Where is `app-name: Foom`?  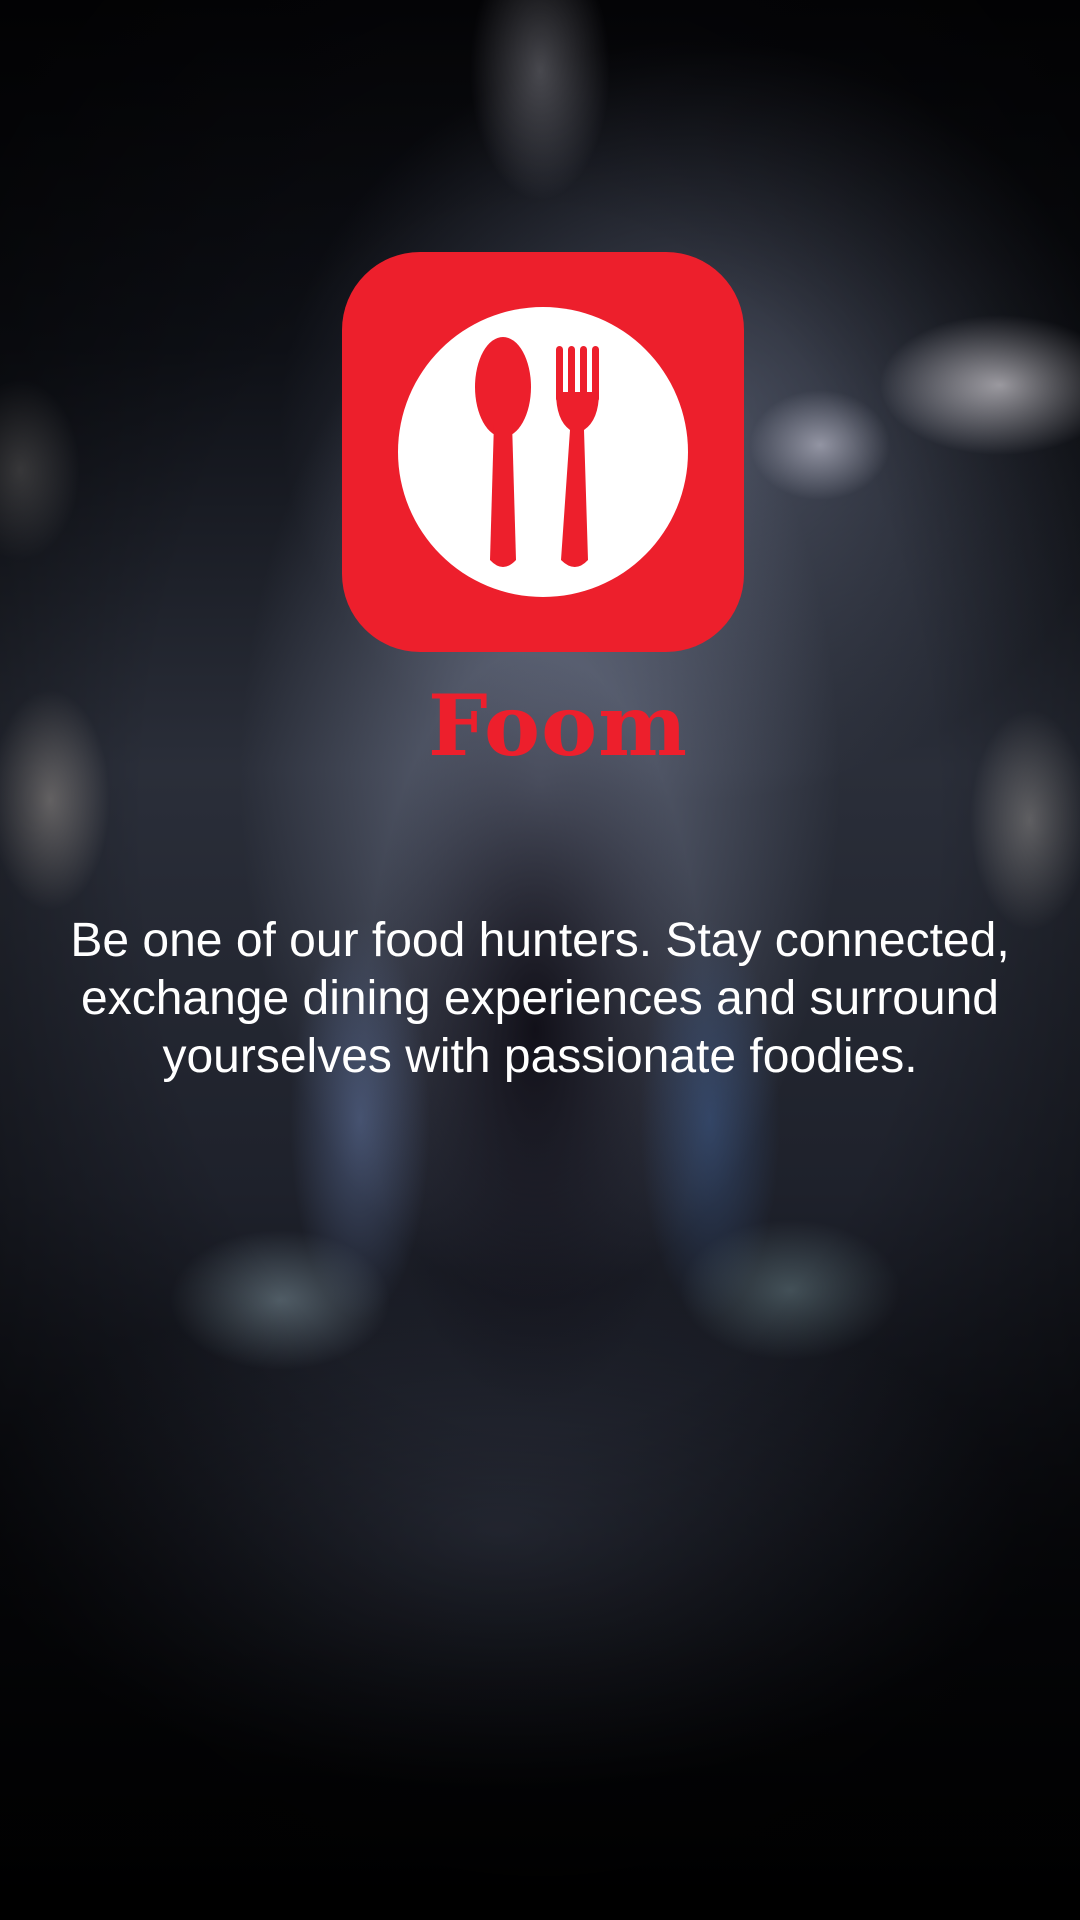
app-name: Foom is located at coordinates (558, 725).